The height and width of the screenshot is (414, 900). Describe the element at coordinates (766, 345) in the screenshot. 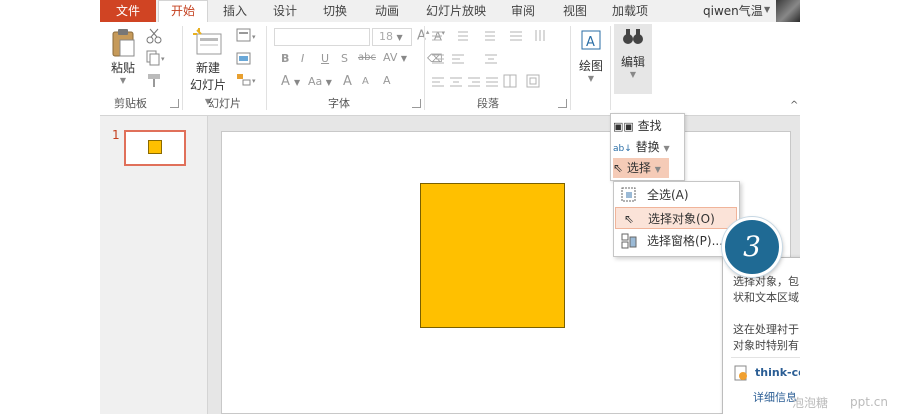

I see `tooltip-line: 对象时特别有` at that location.